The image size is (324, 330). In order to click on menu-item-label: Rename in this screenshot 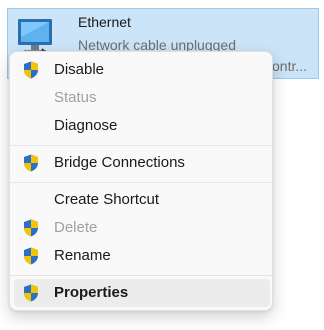, I will do `click(82, 255)`.